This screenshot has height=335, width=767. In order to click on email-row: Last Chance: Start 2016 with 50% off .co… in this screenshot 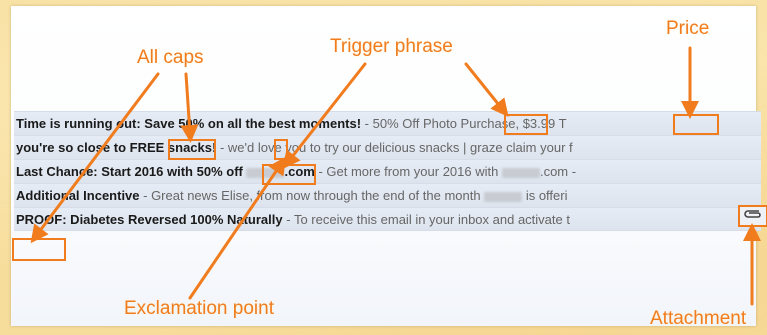, I will do `click(387, 171)`.